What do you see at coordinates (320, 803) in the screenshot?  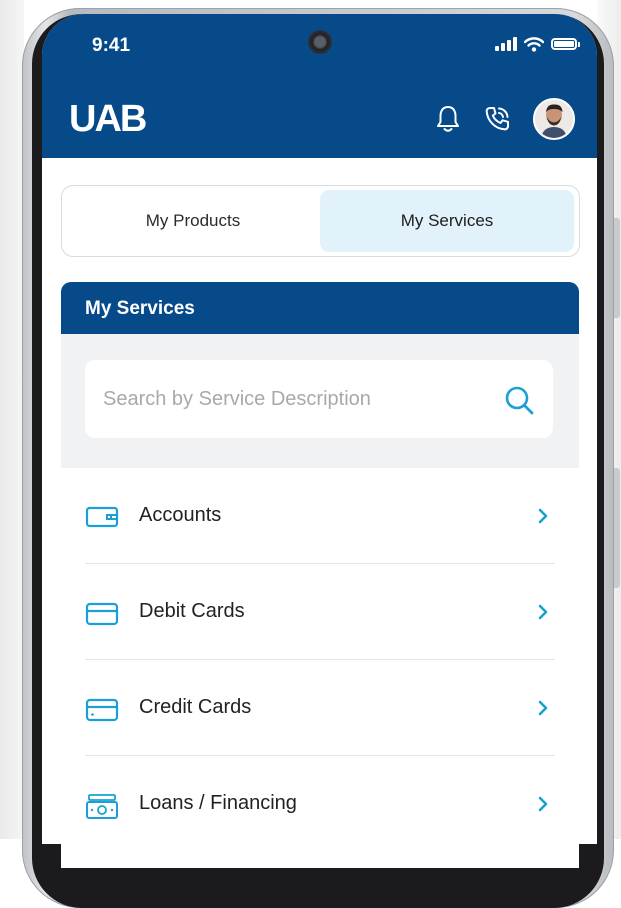 I see `list-item-loans-financing: Loans / Financing` at bounding box center [320, 803].